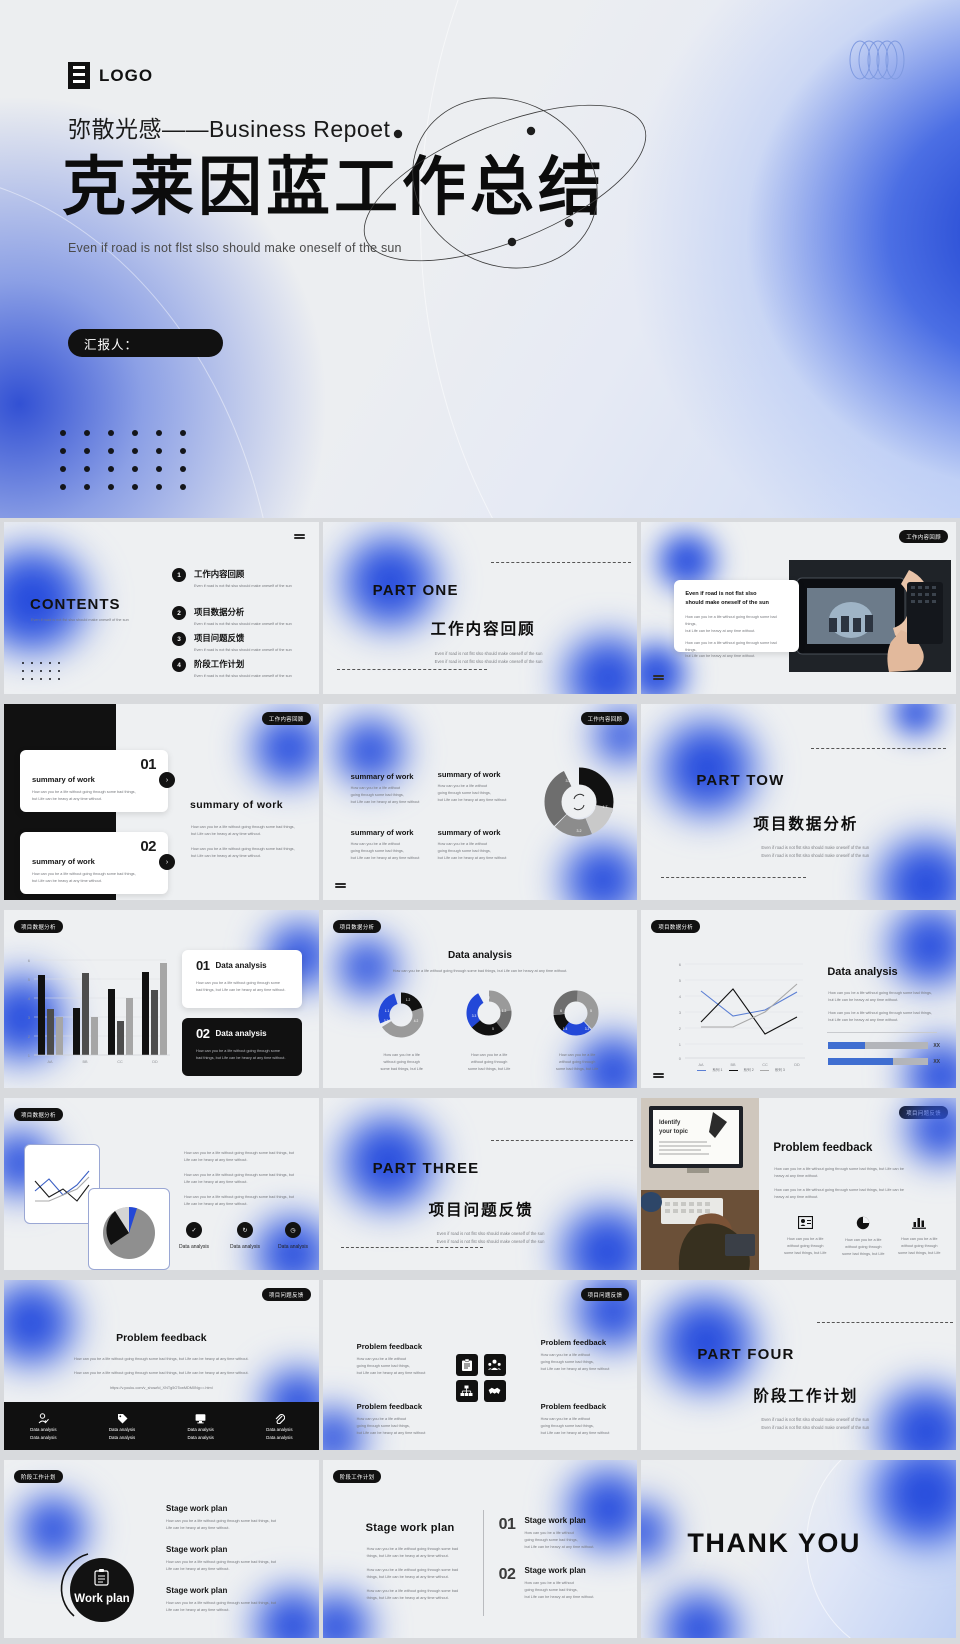 This screenshot has height=1644, width=960. Describe the element at coordinates (700, 1184) in the screenshot. I see `desk-photo: Identify your topic` at that location.